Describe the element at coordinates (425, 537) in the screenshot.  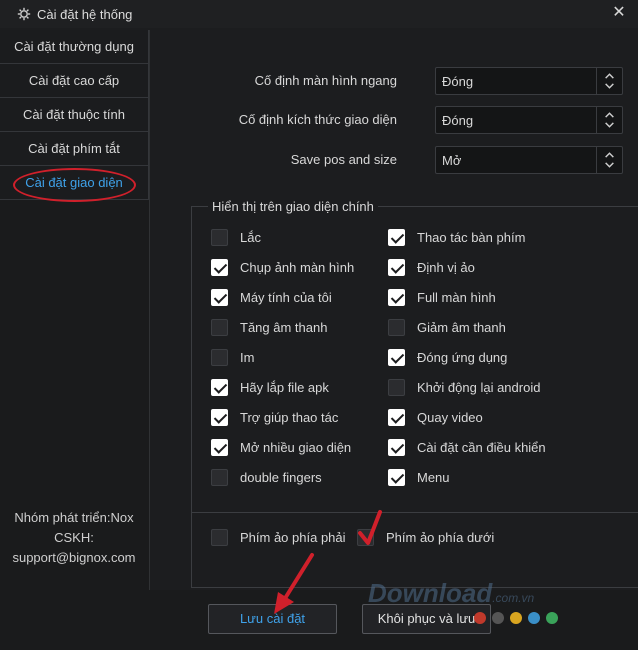
I see `option-virtual-keys-bottom: Phím ảo phía dưới` at that location.